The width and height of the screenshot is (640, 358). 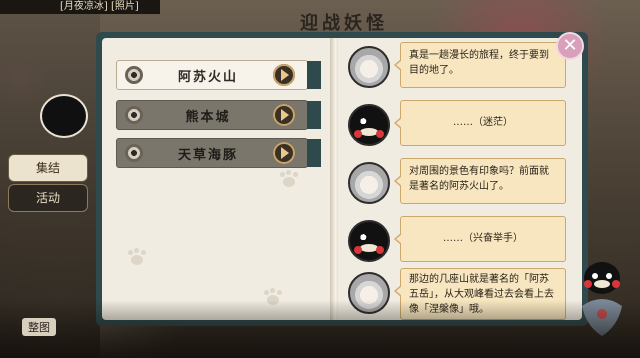 I want to click on dialogue-bubble: ……（兴奋举手）, so click(x=480, y=239).